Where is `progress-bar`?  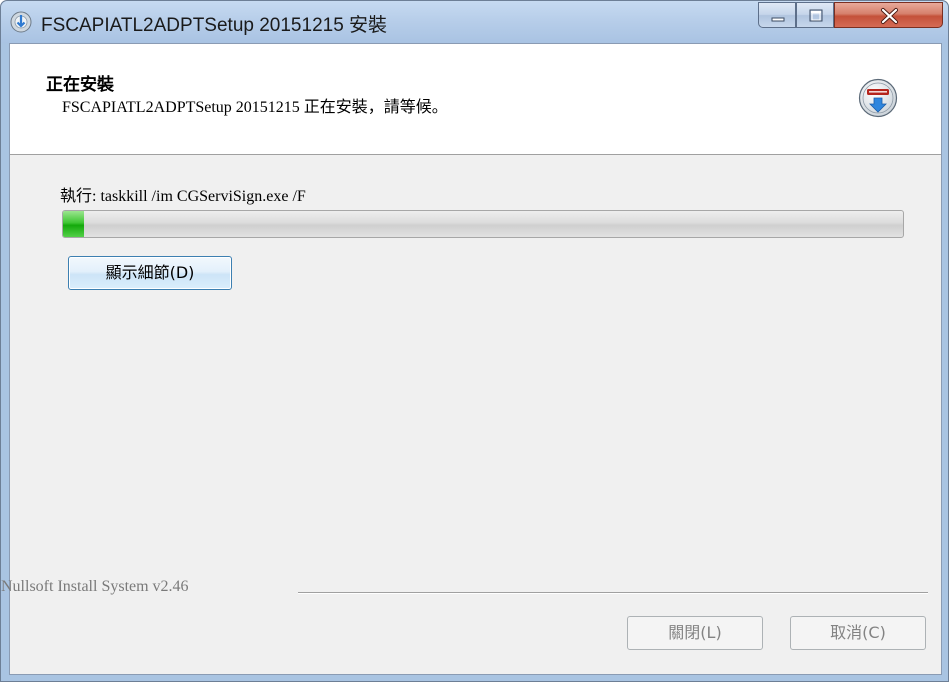
progress-bar is located at coordinates (483, 224).